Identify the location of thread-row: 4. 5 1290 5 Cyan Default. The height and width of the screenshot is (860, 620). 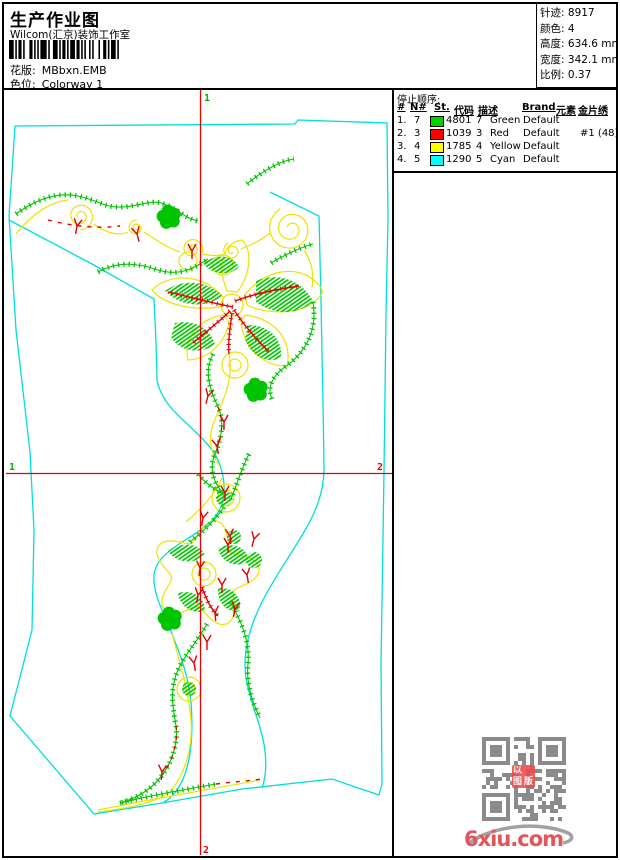
(478, 160).